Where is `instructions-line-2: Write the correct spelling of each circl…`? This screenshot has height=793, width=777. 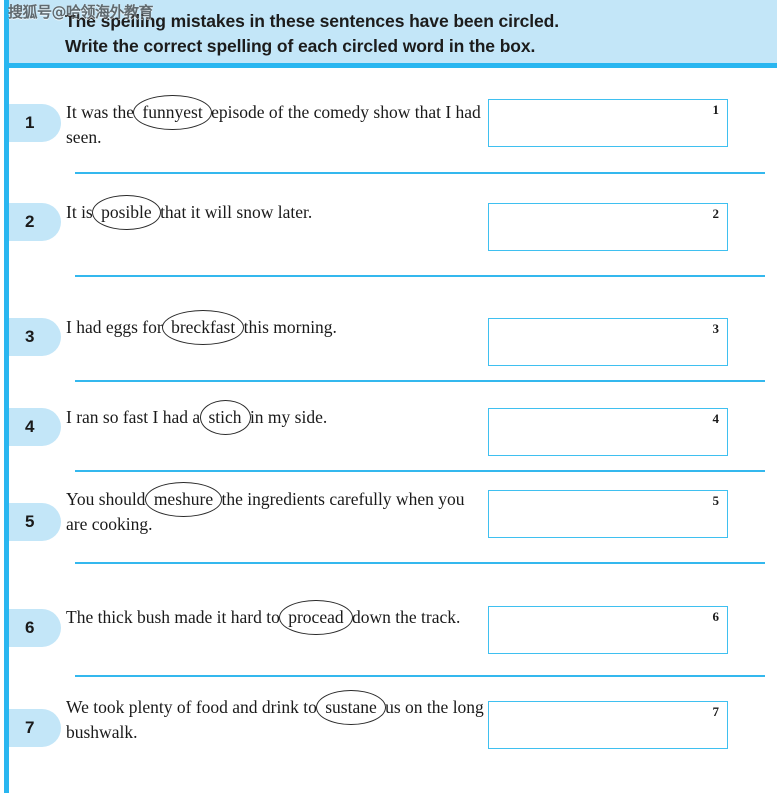
instructions-line-2: Write the correct spelling of each circl… is located at coordinates (300, 46).